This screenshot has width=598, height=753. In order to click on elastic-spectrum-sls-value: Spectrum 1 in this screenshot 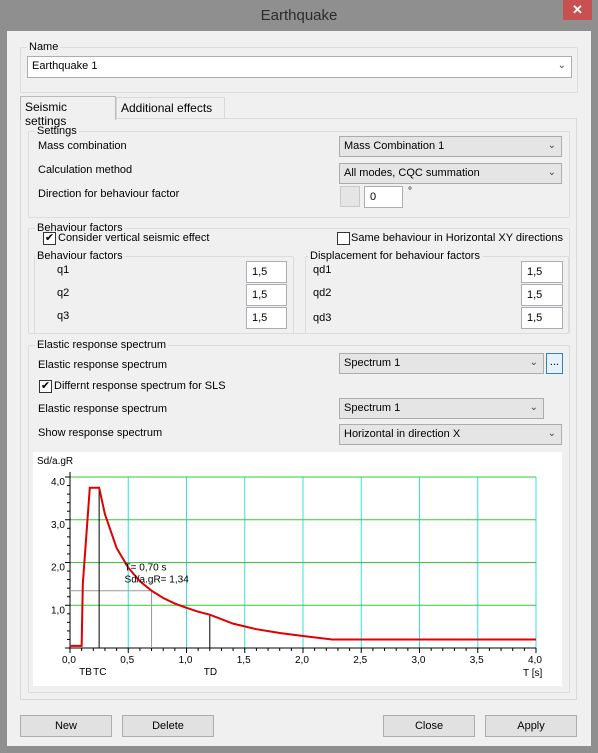, I will do `click(372, 408)`.